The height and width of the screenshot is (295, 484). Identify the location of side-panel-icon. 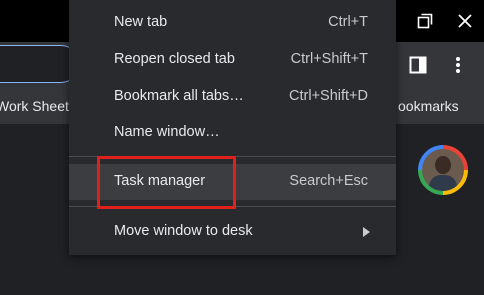
(418, 65).